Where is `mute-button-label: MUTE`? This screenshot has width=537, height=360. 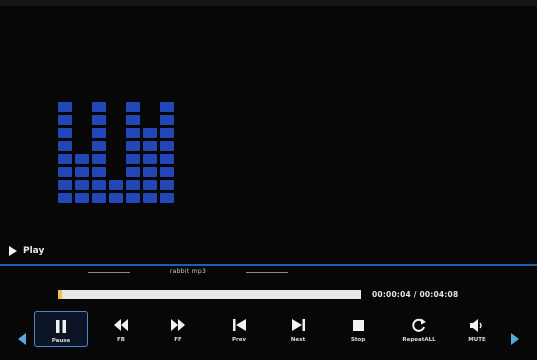 mute-button-label: MUTE is located at coordinates (477, 340).